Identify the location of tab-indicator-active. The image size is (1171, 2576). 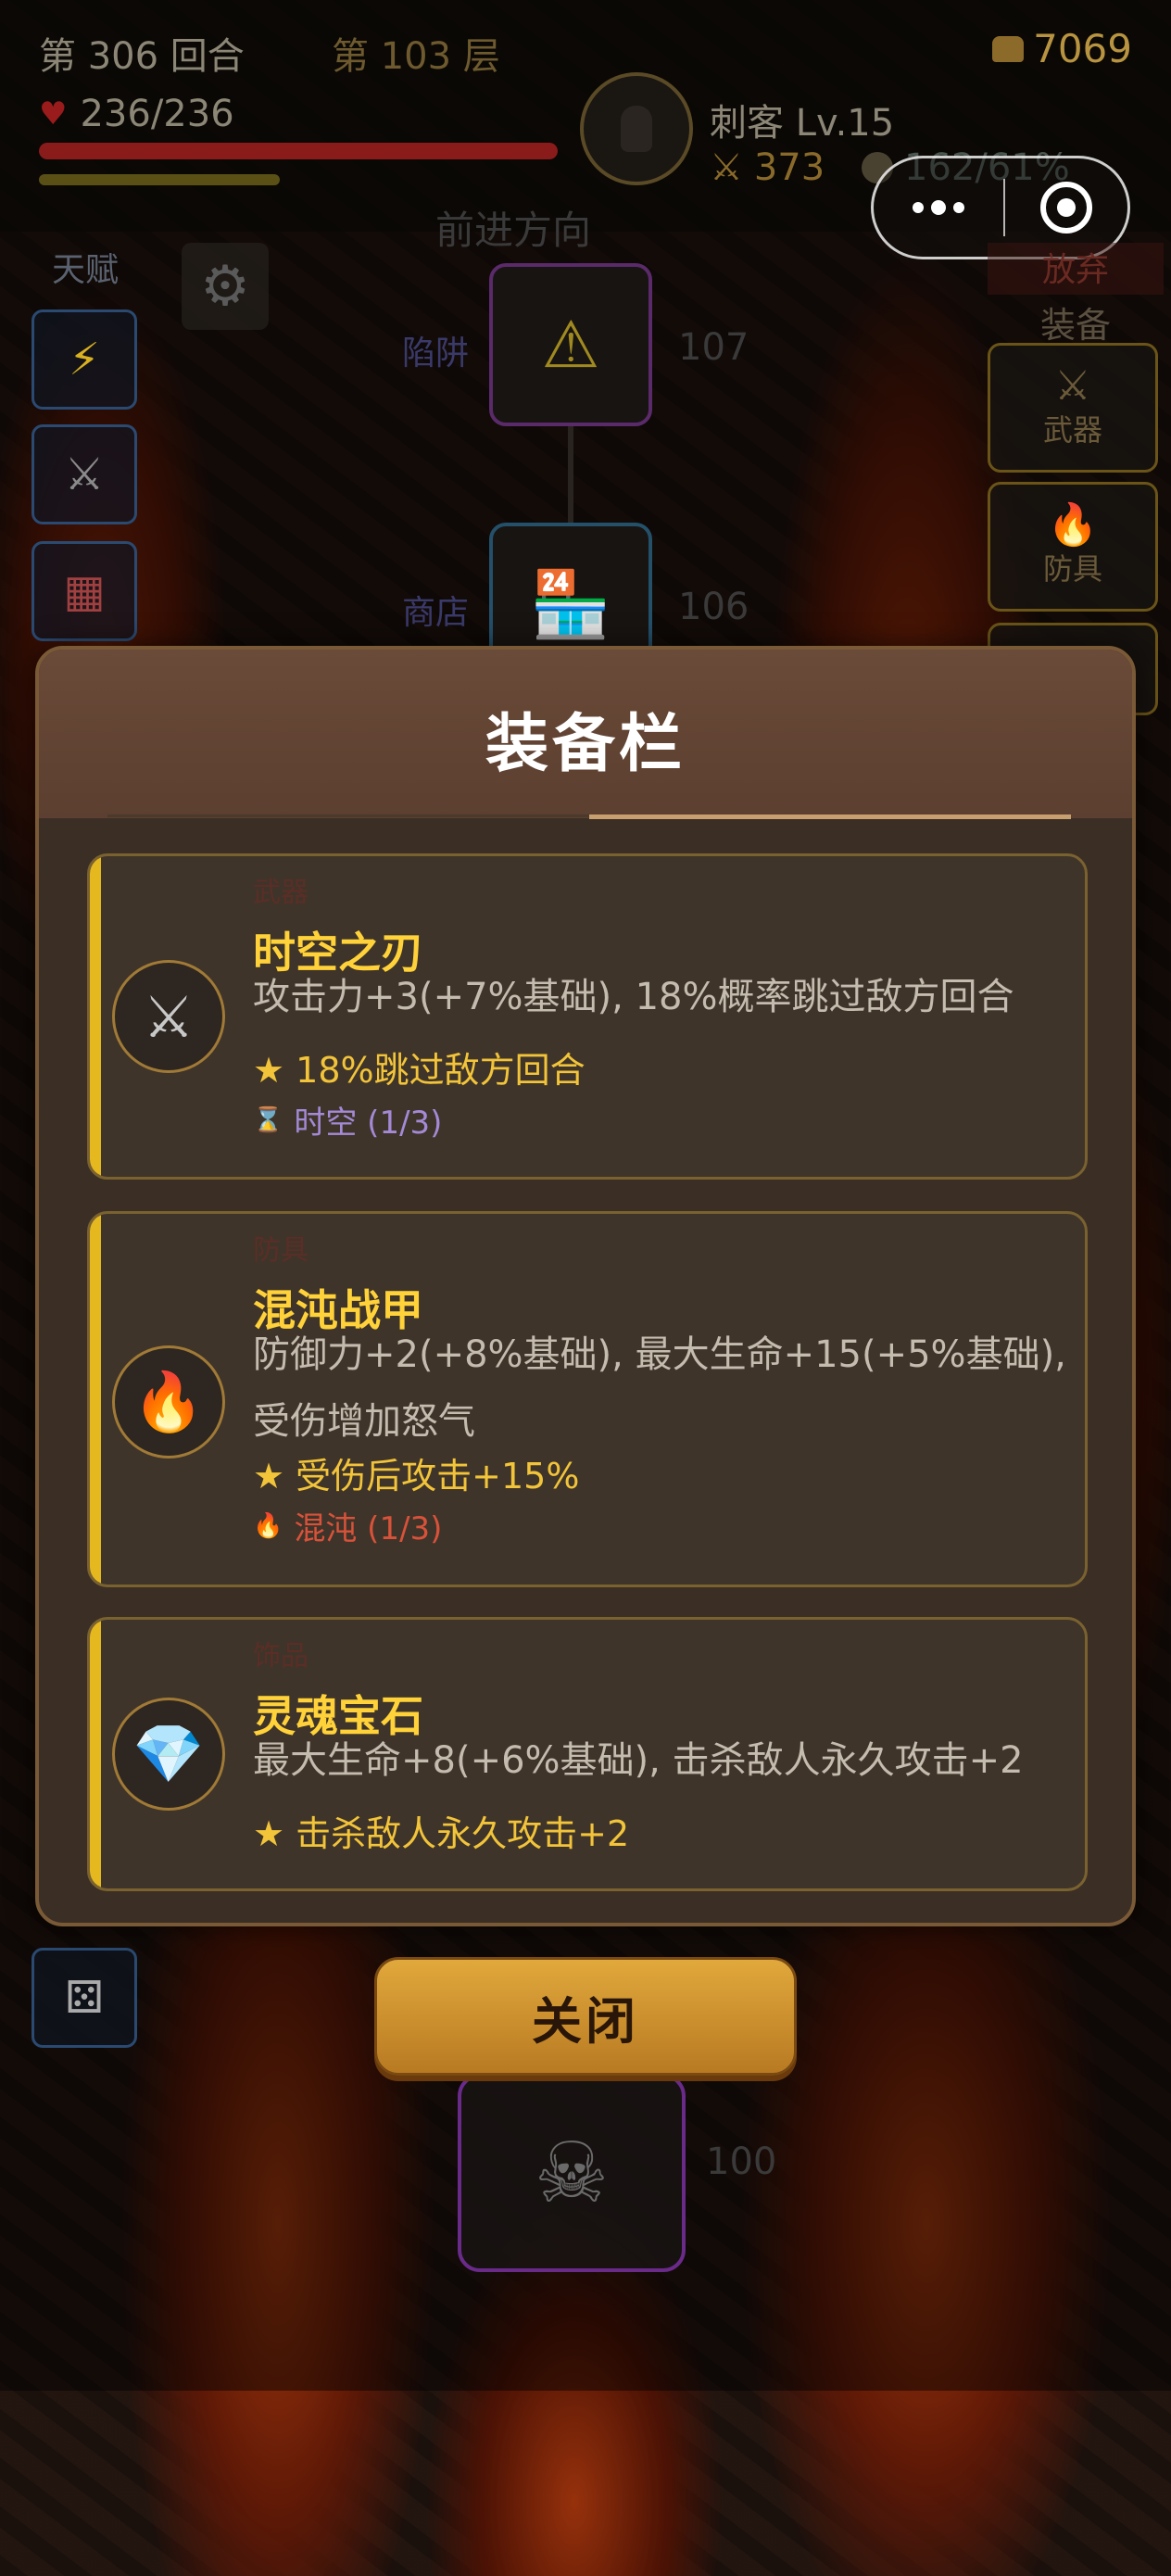
(830, 816).